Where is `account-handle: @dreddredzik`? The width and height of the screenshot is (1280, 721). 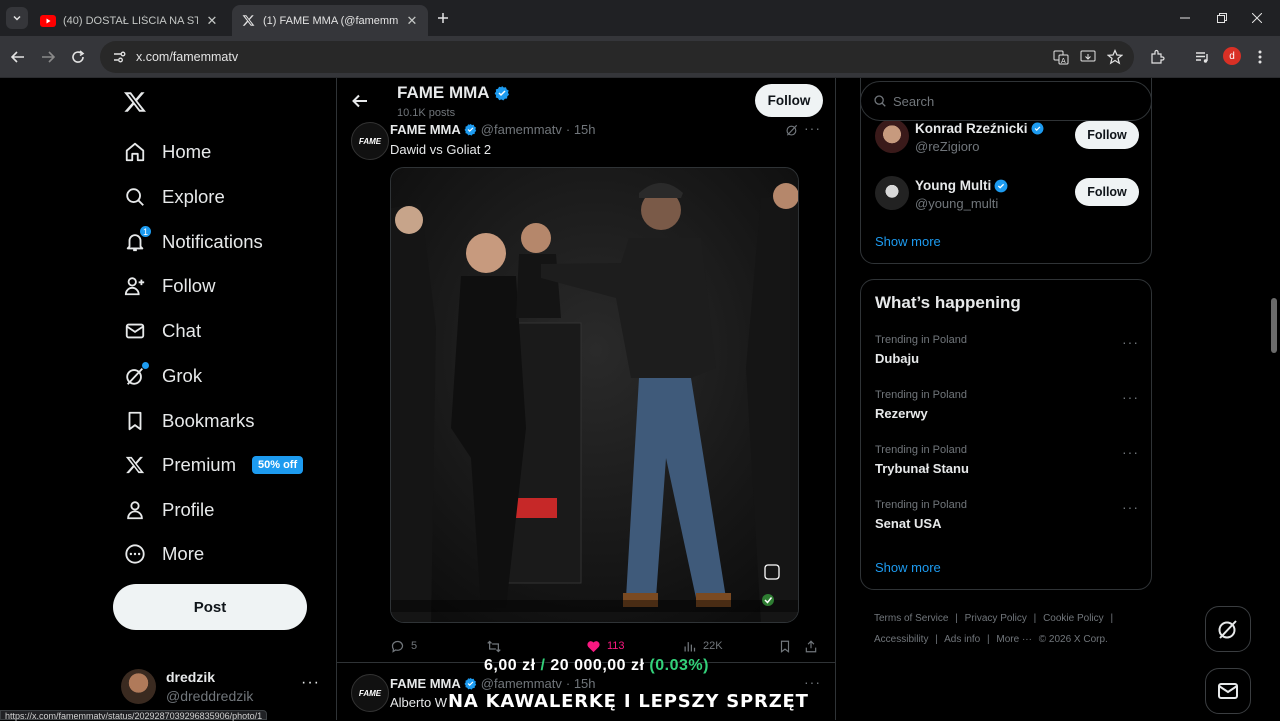
account-handle: @dreddredzik is located at coordinates (210, 695).